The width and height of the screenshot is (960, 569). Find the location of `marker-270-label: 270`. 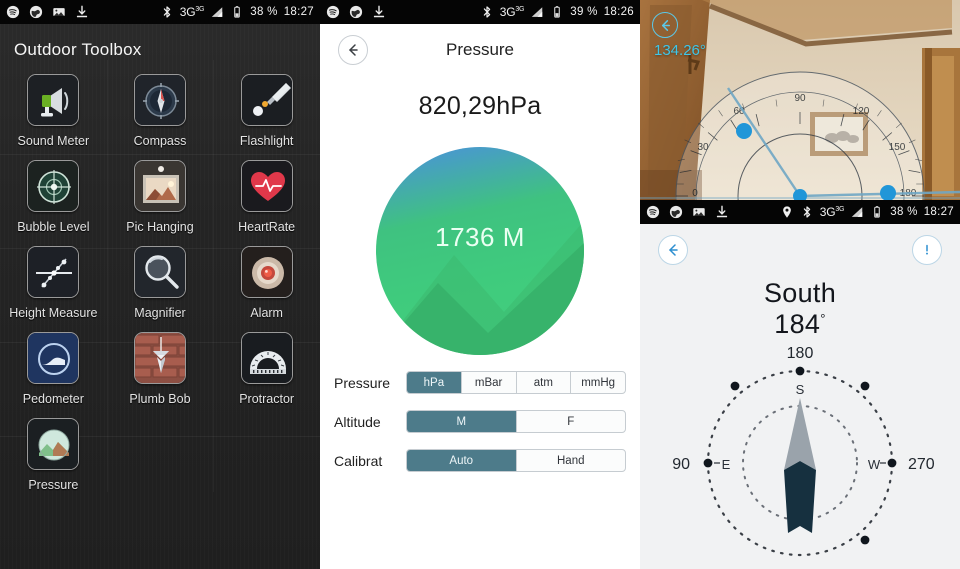

marker-270-label: 270 is located at coordinates (921, 464).